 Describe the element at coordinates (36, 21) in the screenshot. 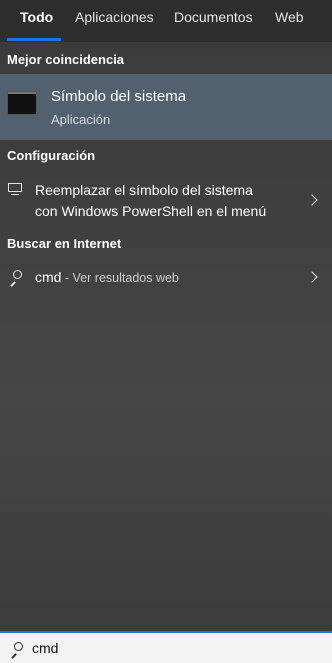

I see `tab-todo: Todo` at that location.